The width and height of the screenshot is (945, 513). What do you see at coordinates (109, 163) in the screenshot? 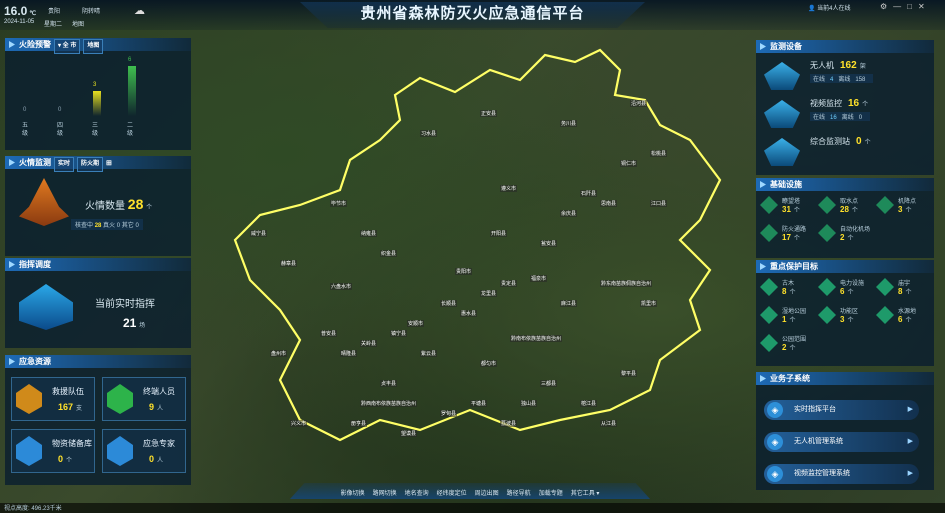
I see `filter-icon: ⊞` at bounding box center [109, 163].